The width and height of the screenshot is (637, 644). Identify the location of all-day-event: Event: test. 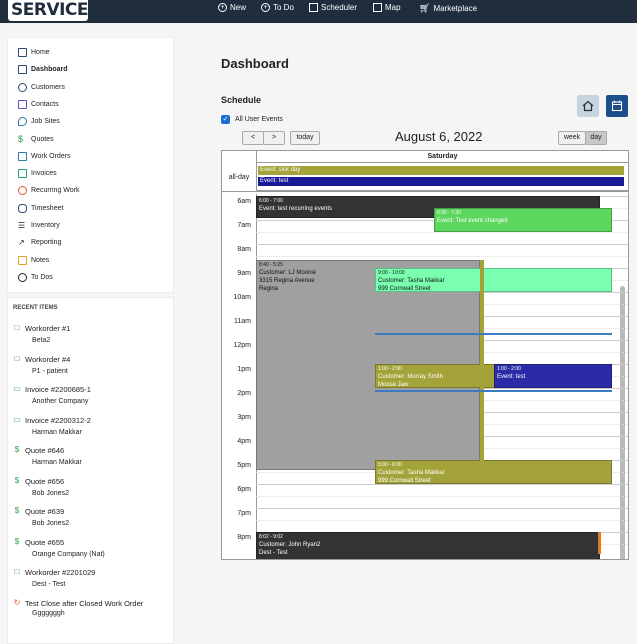
(441, 181).